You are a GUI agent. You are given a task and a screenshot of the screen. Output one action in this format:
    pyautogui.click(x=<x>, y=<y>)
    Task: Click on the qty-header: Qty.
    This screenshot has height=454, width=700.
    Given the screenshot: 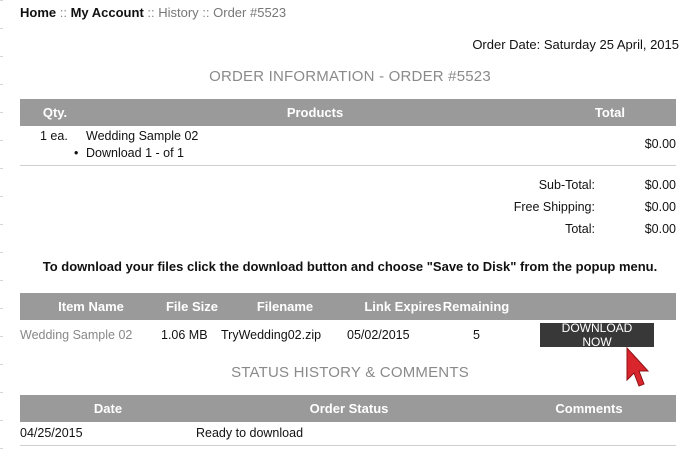 What is the action you would take?
    pyautogui.click(x=55, y=112)
    